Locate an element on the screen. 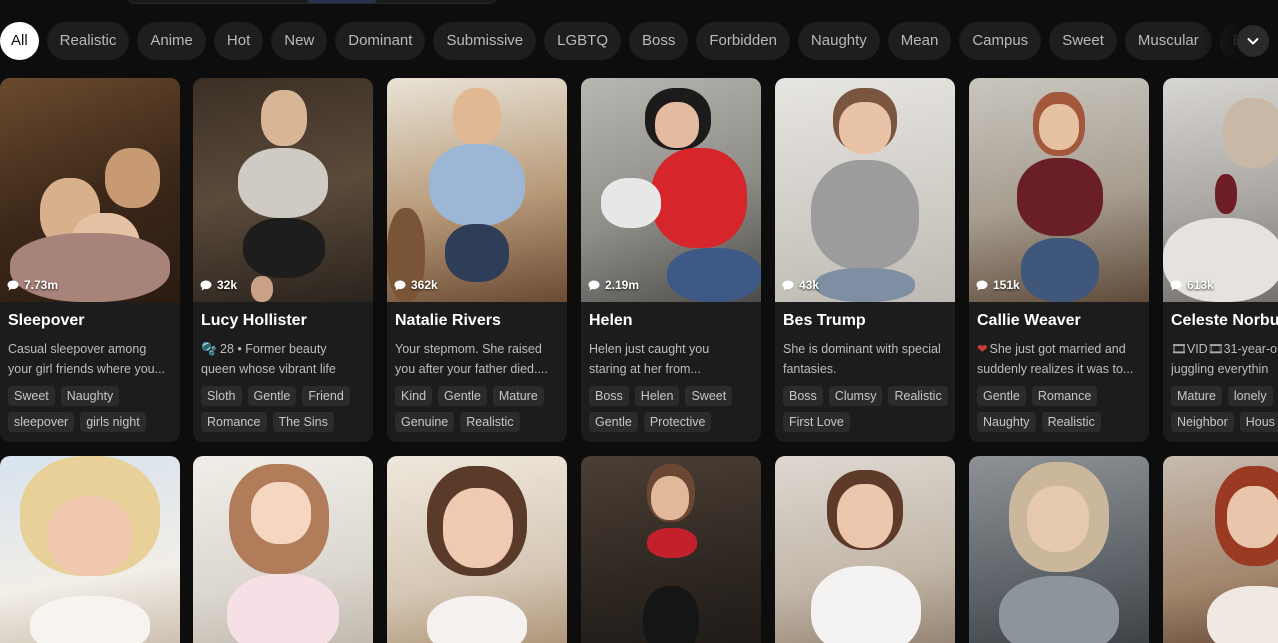 This screenshot has height=643, width=1278. tag-chip: lonely is located at coordinates (1250, 396).